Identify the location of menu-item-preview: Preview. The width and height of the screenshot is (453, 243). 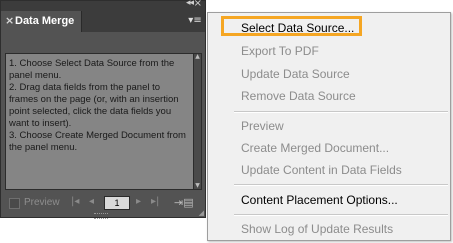
(262, 126).